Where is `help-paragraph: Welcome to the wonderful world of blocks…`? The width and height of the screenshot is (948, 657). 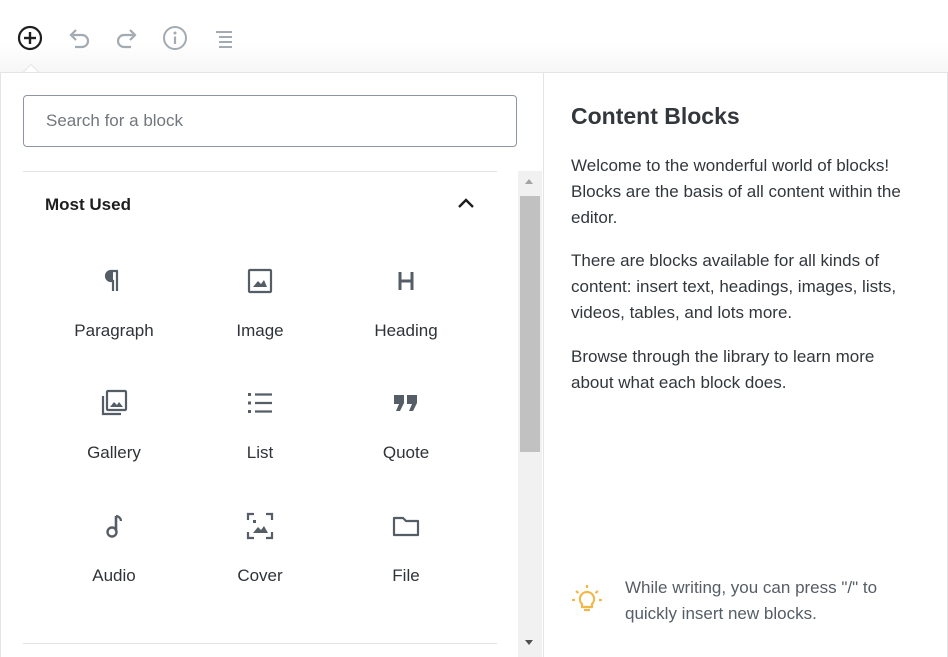 help-paragraph: Welcome to the wonderful world of blocks… is located at coordinates (736, 191).